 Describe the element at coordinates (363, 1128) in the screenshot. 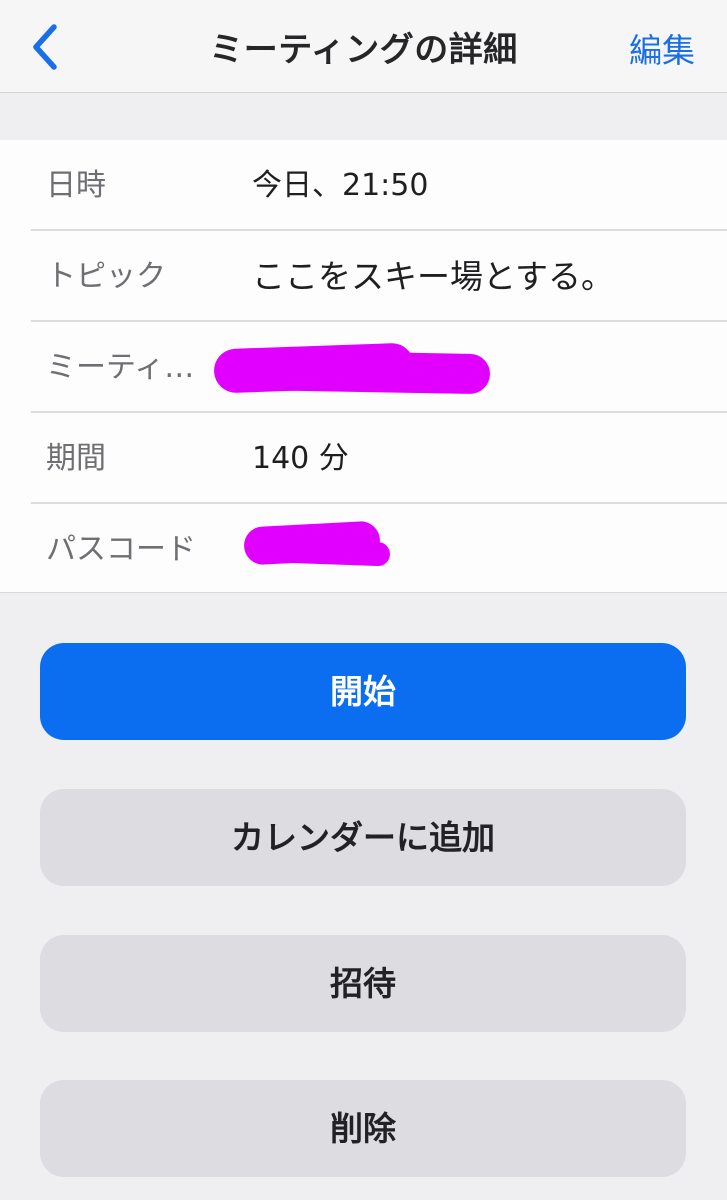

I see `delete-button: 削除` at that location.